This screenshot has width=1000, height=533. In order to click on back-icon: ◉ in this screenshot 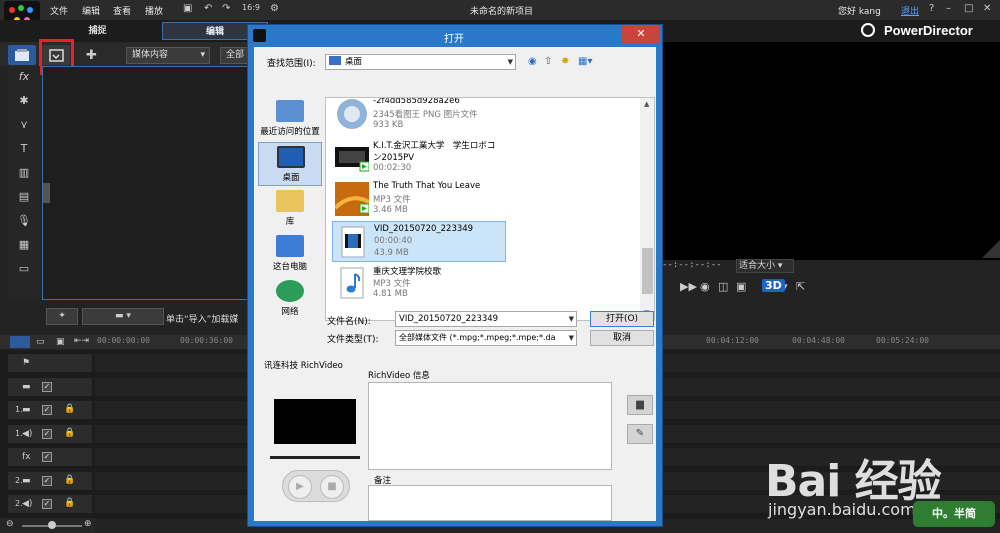, I will do `click(532, 61)`.